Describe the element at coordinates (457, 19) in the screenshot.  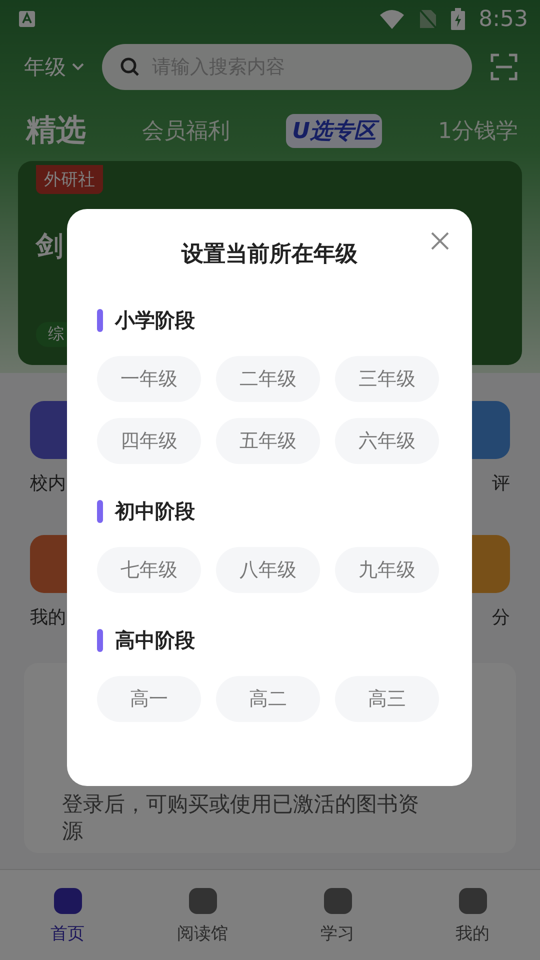
I see `battery-charging-icon` at that location.